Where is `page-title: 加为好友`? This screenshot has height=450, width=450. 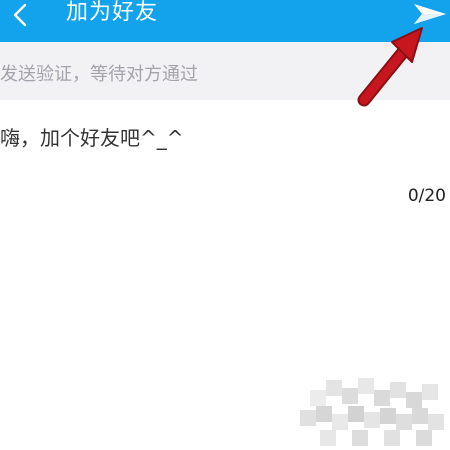 page-title: 加为好友 is located at coordinates (112, 12).